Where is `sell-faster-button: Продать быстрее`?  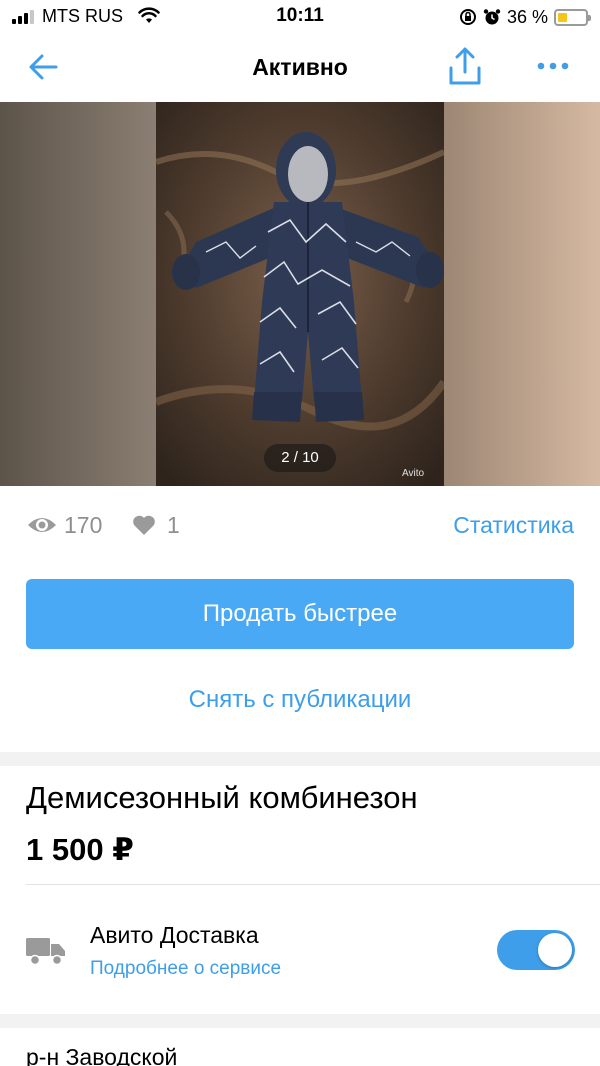 sell-faster-button: Продать быстрее is located at coordinates (300, 614).